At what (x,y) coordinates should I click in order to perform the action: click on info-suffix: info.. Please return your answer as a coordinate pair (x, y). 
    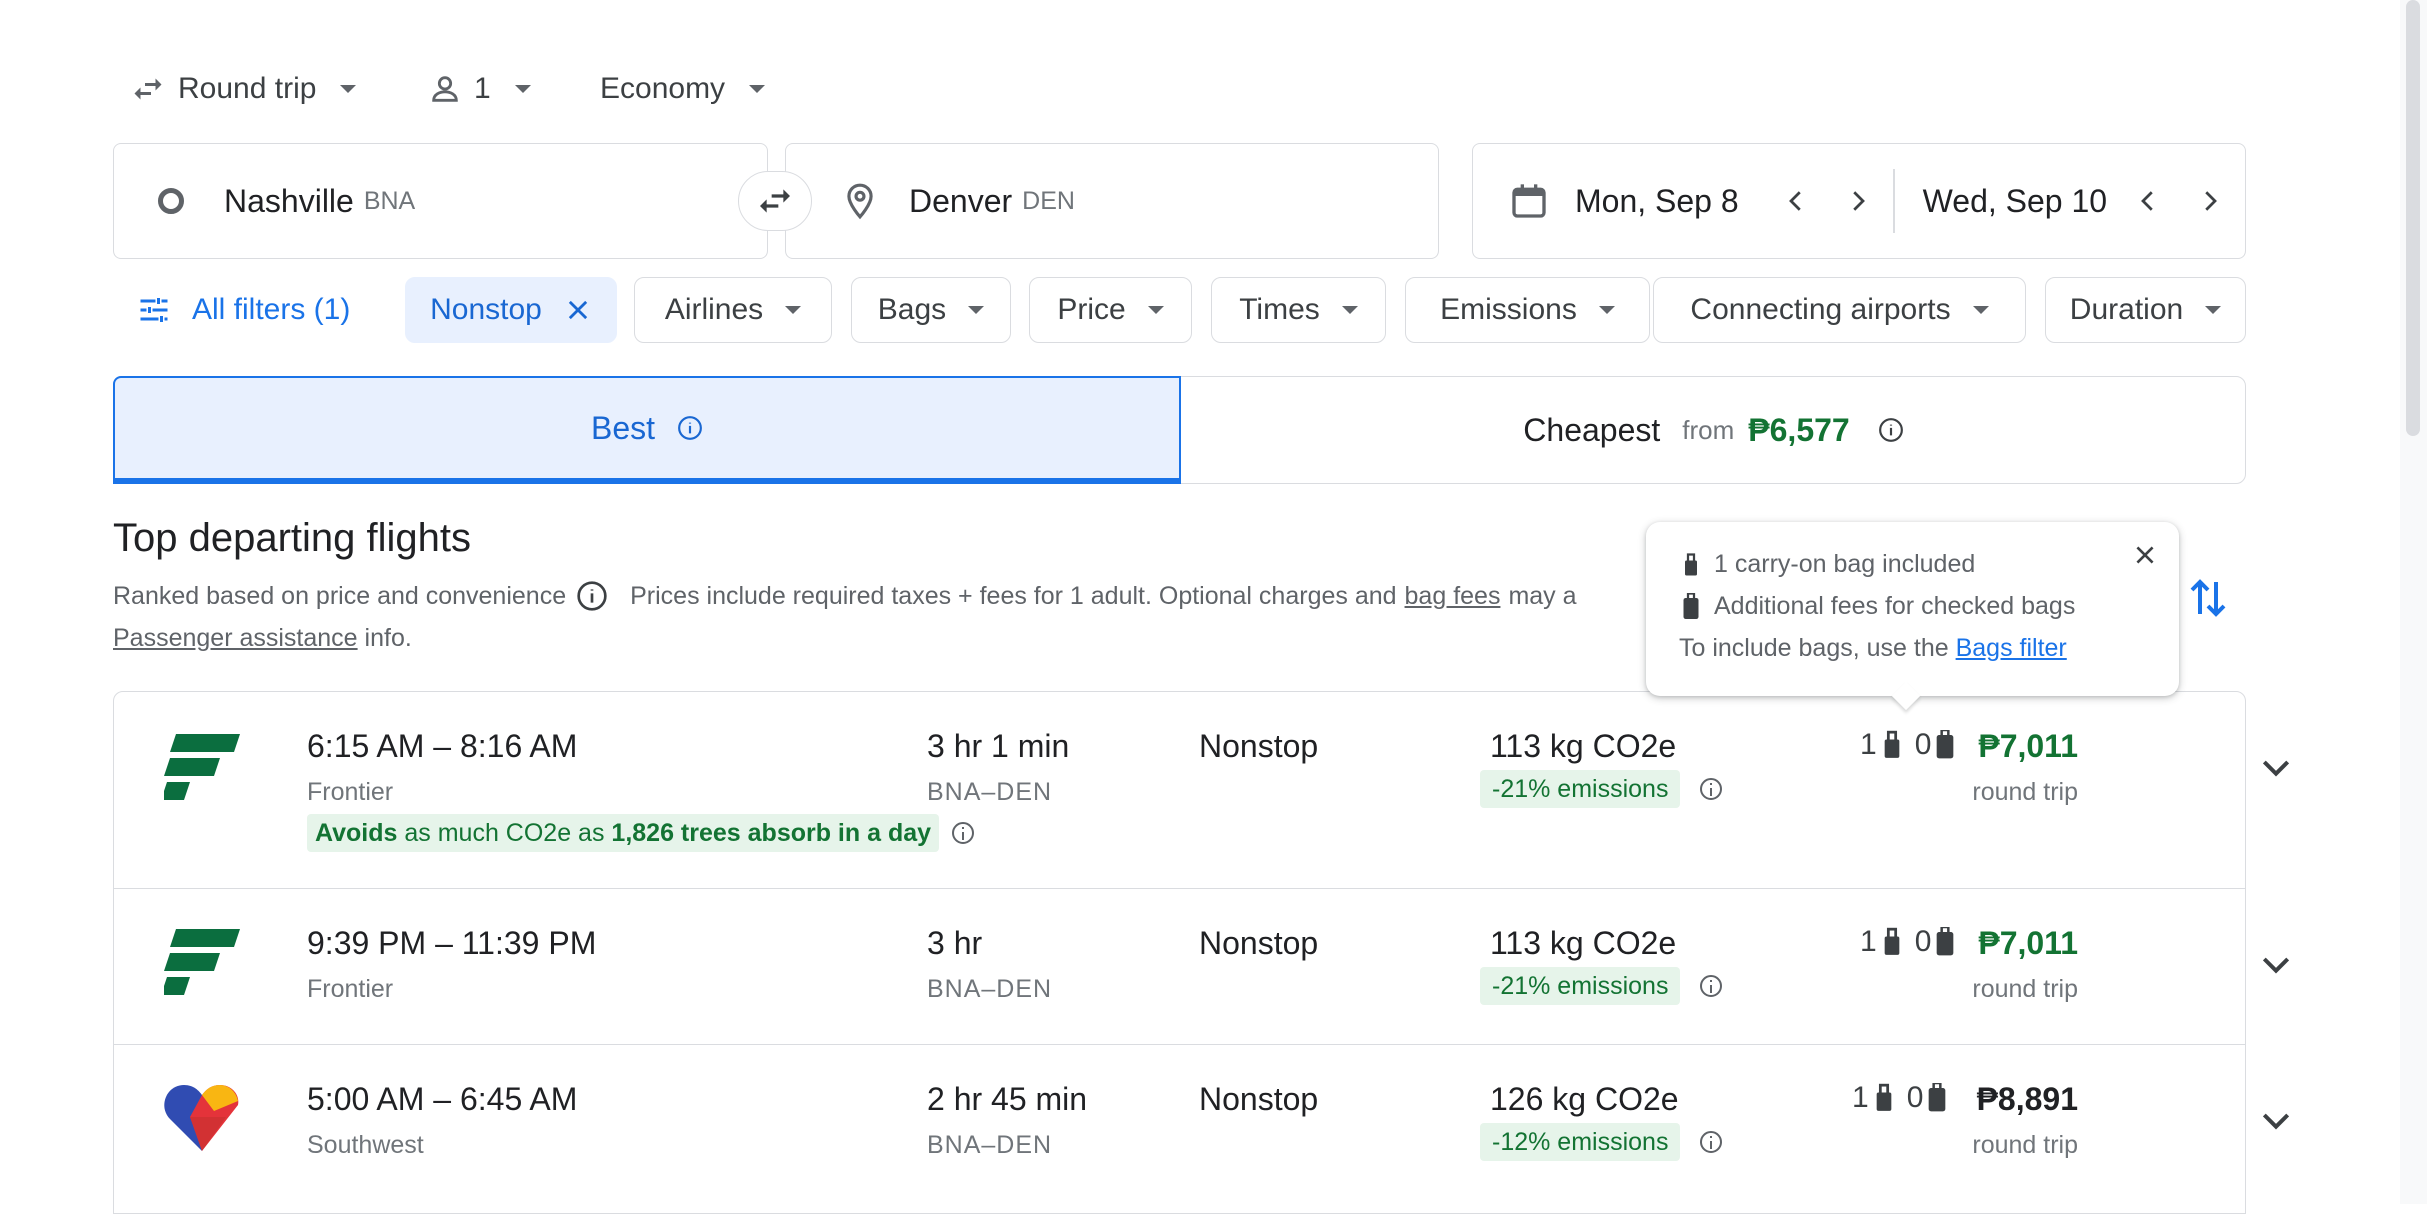
    Looking at the image, I should click on (388, 638).